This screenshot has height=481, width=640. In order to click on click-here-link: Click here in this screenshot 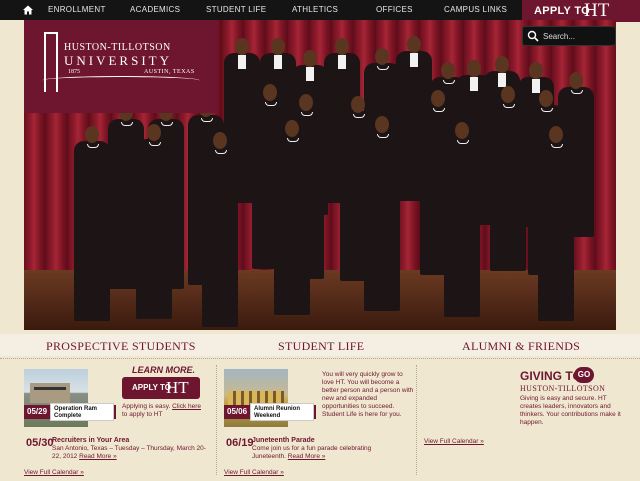, I will do `click(186, 406)`.